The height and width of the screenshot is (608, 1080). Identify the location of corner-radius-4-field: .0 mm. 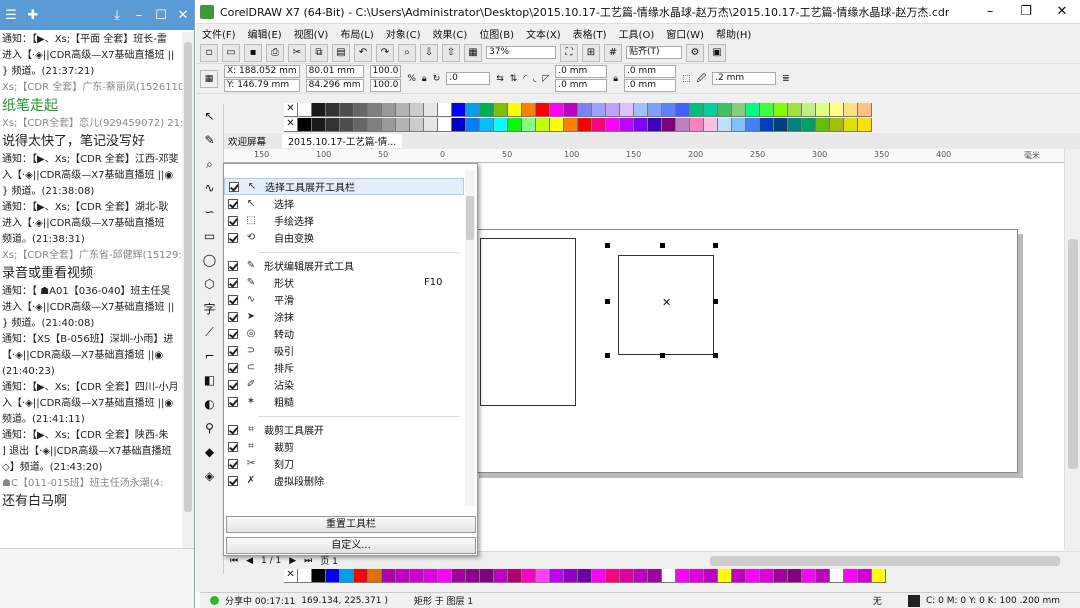
(650, 85).